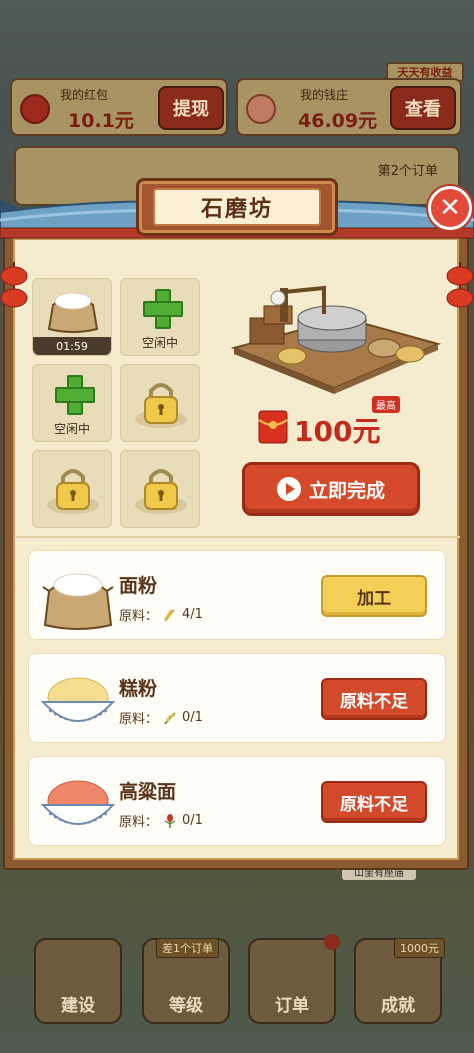 The image size is (474, 1053). I want to click on nav-achievement-tag: 1000元, so click(419, 948).